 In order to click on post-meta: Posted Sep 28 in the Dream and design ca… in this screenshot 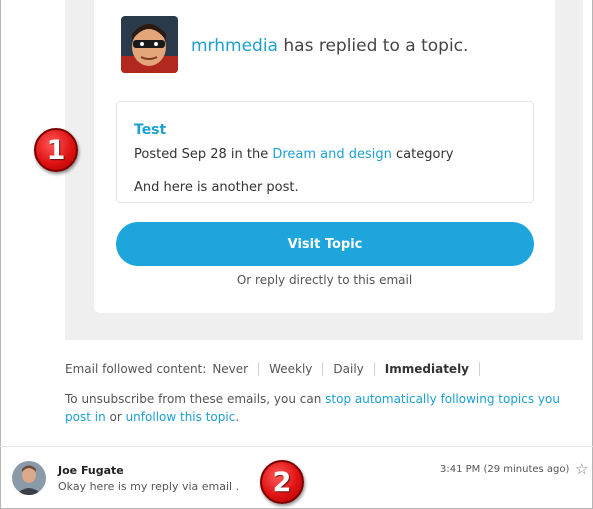, I will do `click(293, 154)`.